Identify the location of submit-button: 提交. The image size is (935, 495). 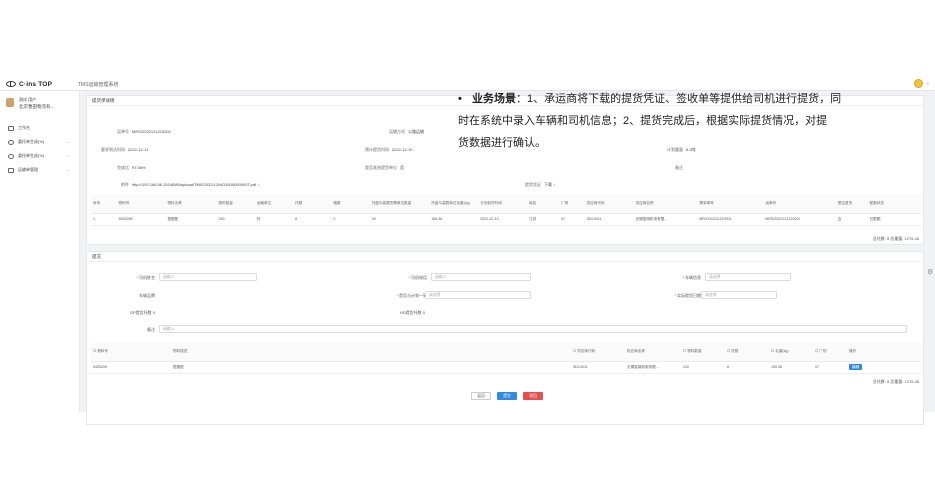
(507, 396).